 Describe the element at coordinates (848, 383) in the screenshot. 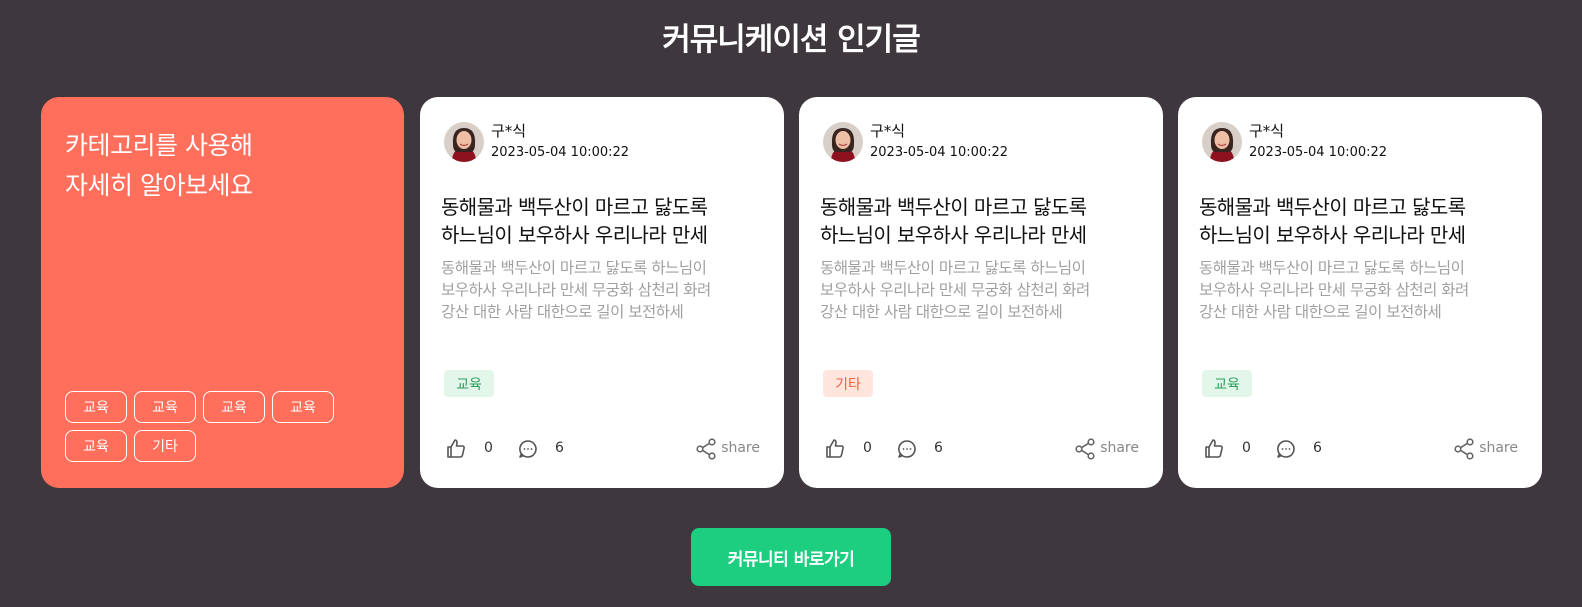

I see `category-tag: 기타` at that location.